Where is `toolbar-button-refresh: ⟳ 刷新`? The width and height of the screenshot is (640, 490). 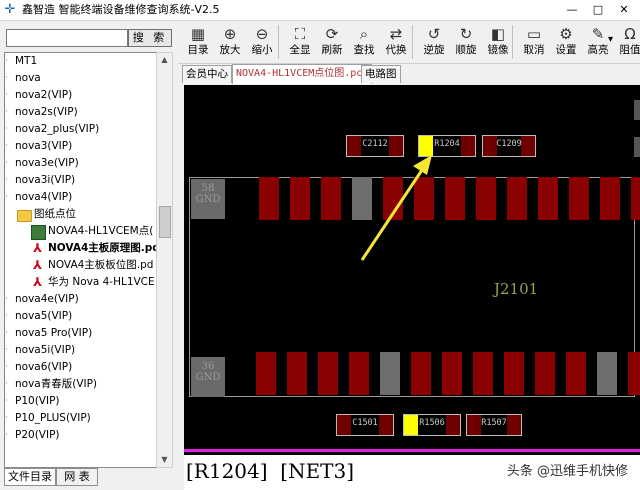
toolbar-button-refresh: ⟳ 刷新 is located at coordinates (332, 42).